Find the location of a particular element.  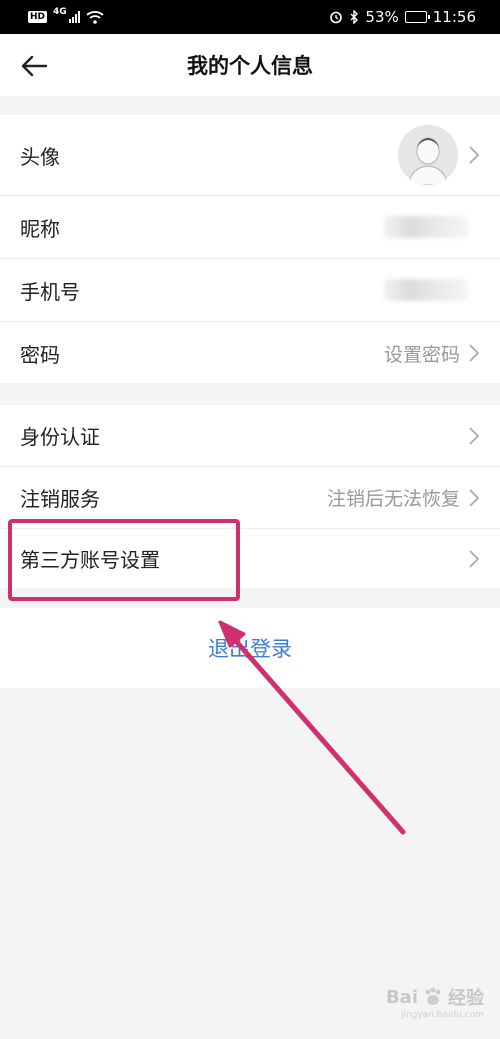

row-identity-label: 身份认证 is located at coordinates (60, 437).